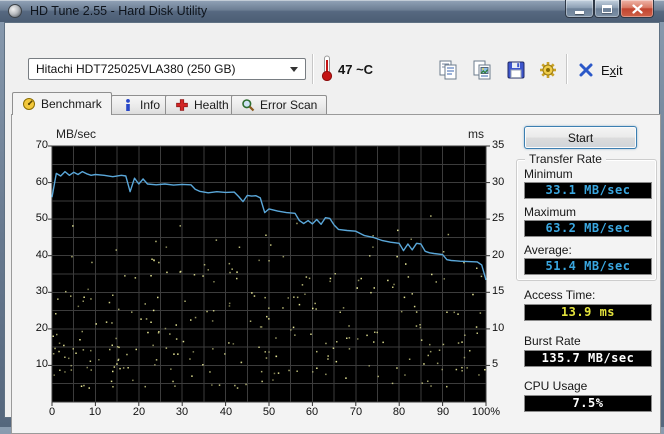  I want to click on copy-text-button, so click(448, 70).